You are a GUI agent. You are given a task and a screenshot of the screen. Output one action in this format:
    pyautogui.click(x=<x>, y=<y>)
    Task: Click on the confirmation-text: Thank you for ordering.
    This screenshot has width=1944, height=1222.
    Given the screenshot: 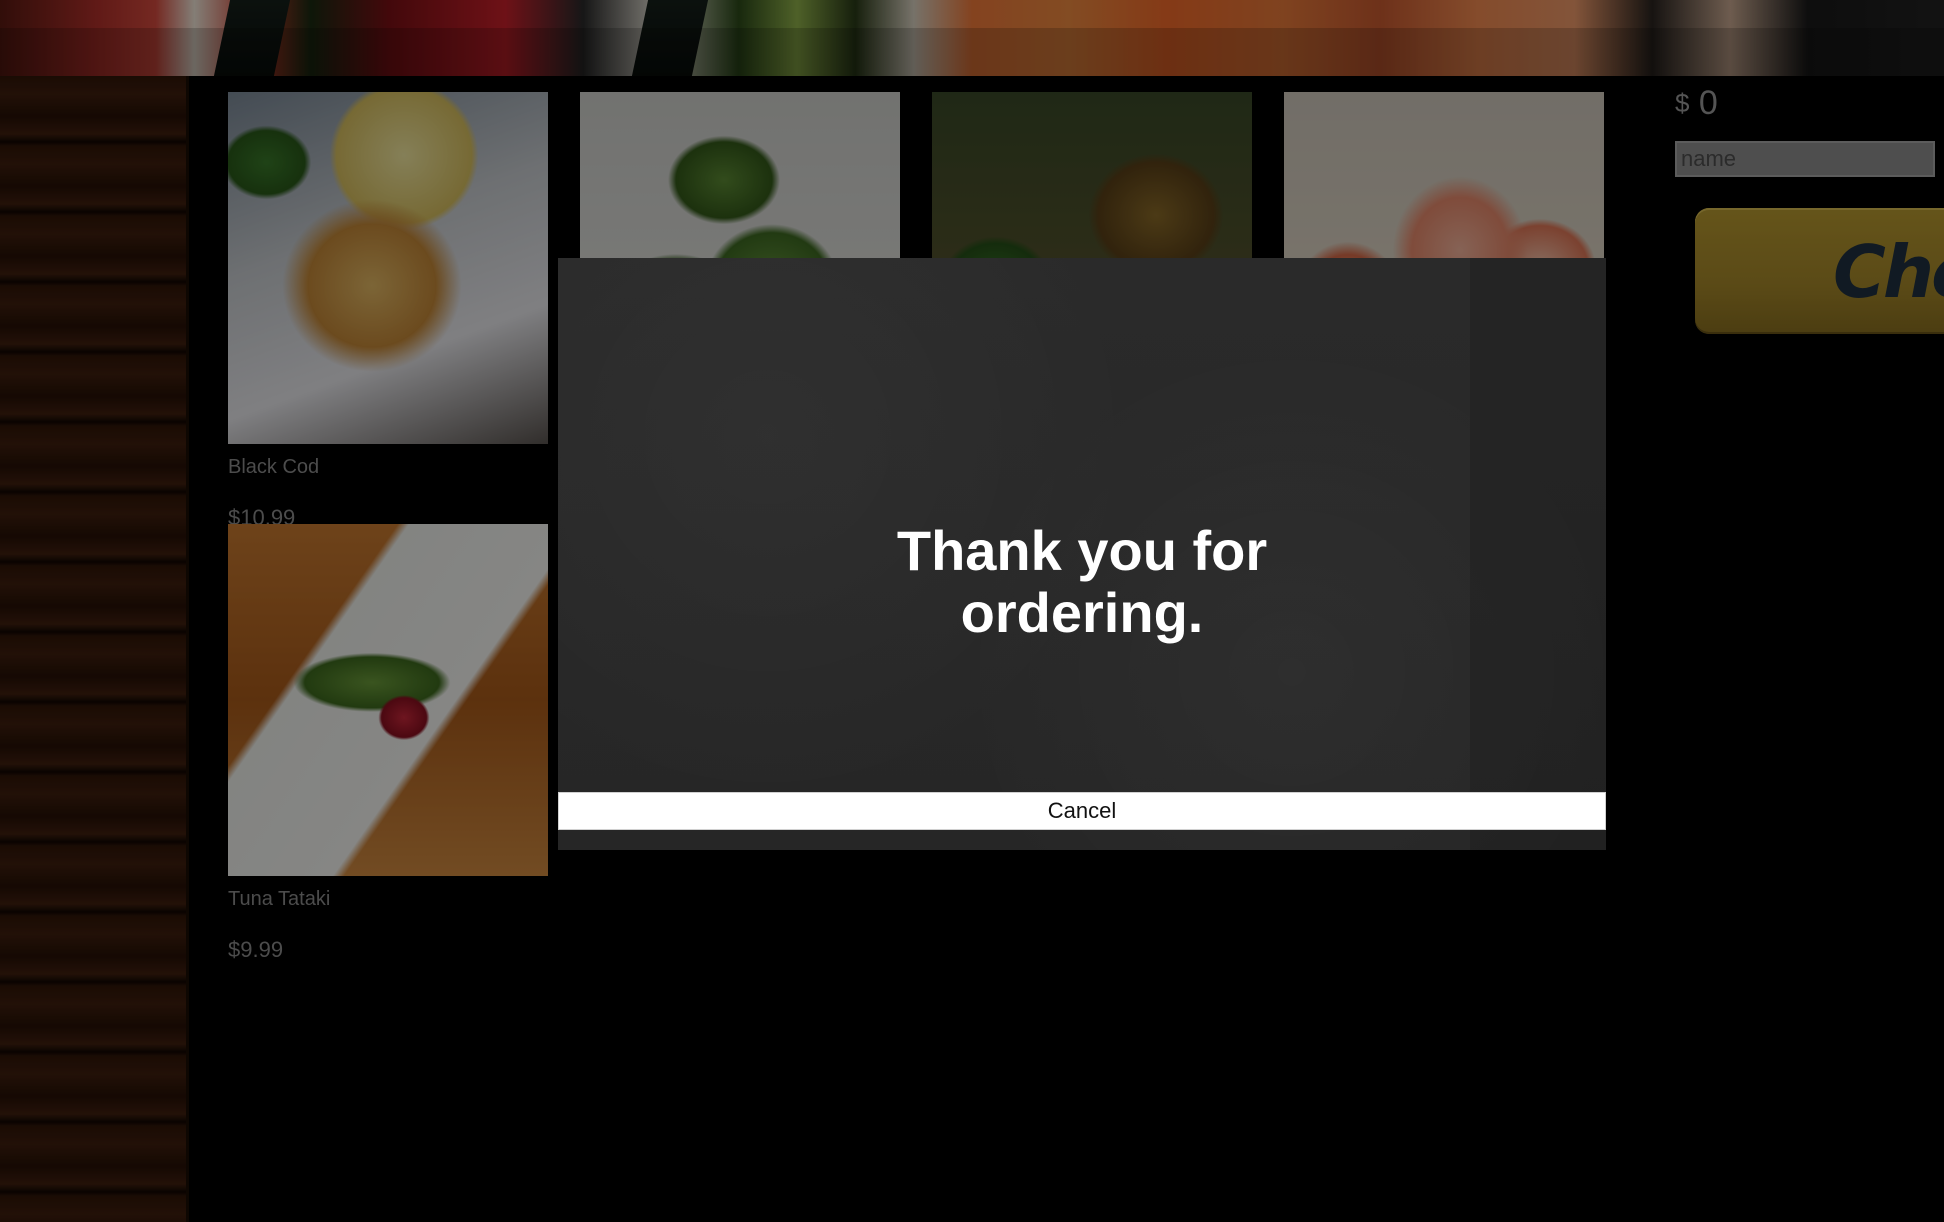 What is the action you would take?
    pyautogui.click(x=1082, y=581)
    